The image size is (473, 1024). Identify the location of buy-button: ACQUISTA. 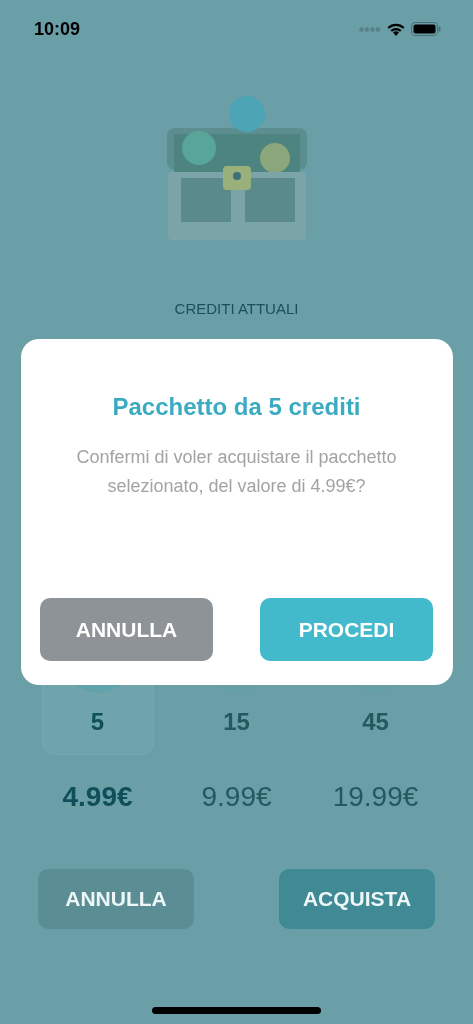
(357, 899).